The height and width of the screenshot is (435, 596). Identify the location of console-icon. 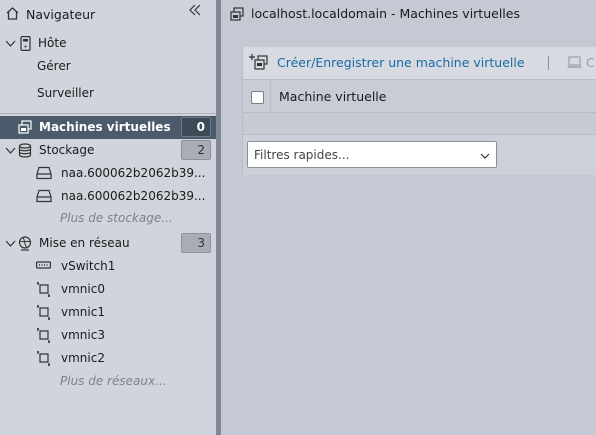
(574, 64).